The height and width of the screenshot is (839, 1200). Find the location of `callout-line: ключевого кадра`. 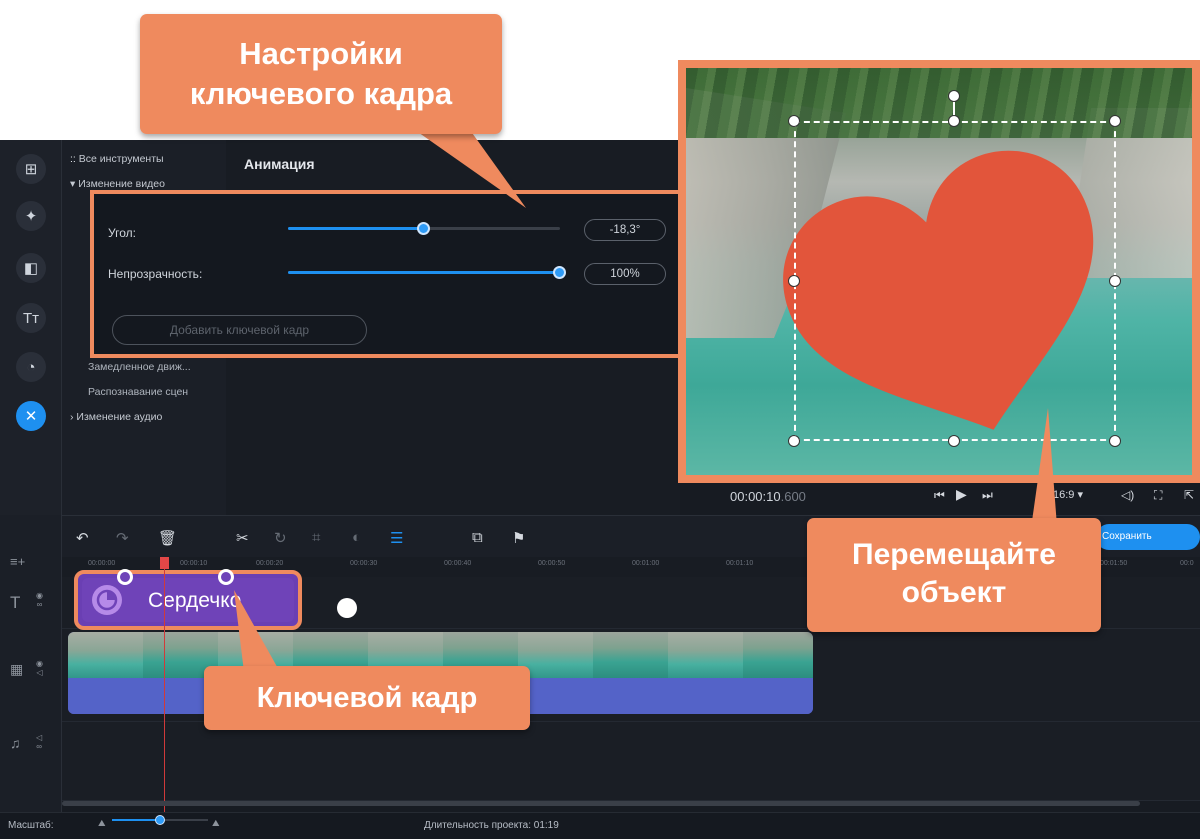

callout-line: ключевого кадра is located at coordinates (321, 93).